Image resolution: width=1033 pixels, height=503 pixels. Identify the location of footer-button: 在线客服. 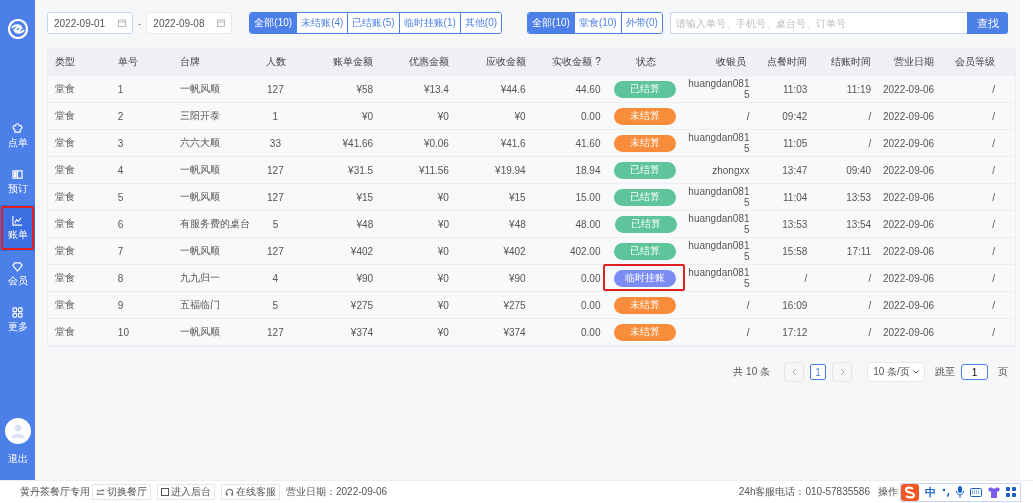
(250, 492).